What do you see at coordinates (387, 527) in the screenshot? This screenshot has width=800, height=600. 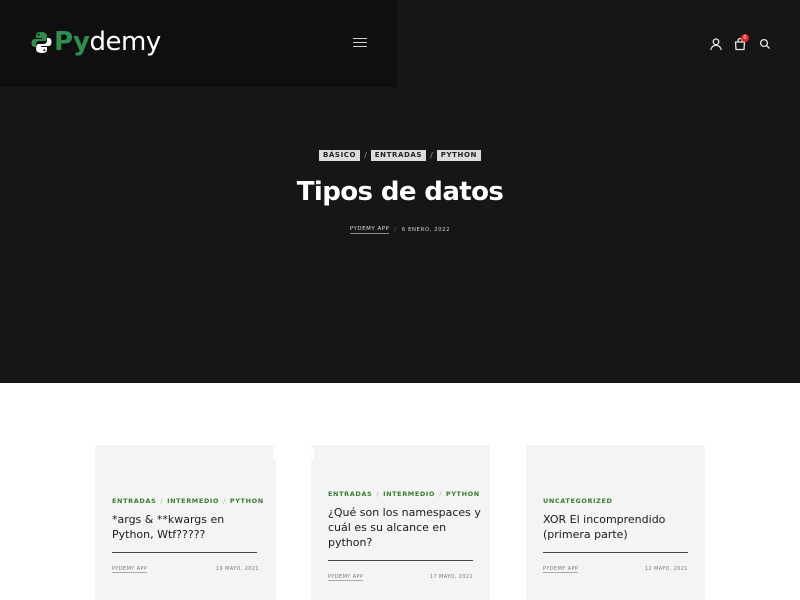 I see `card-title-line: cuál es su alcance en` at bounding box center [387, 527].